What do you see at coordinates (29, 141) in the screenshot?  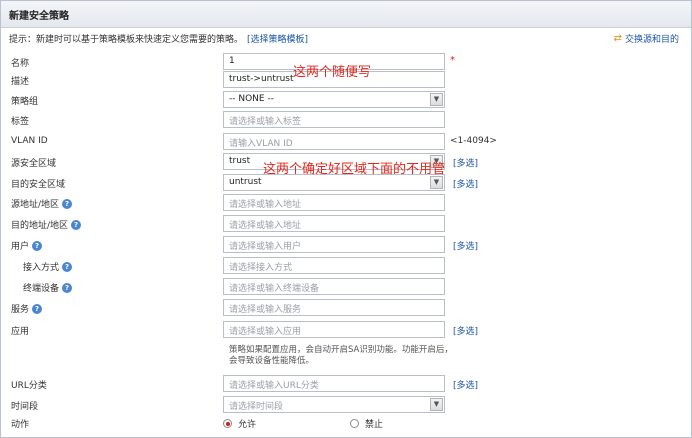 I see `vlan-id-label: VLAN ID` at bounding box center [29, 141].